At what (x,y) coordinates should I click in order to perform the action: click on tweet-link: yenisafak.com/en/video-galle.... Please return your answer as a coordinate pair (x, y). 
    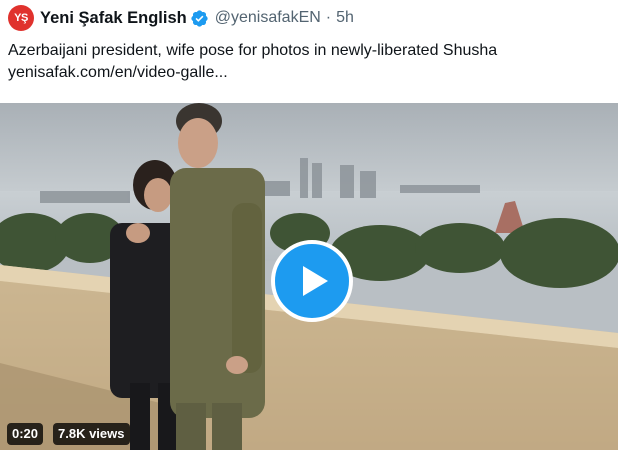
    Looking at the image, I should click on (310, 73).